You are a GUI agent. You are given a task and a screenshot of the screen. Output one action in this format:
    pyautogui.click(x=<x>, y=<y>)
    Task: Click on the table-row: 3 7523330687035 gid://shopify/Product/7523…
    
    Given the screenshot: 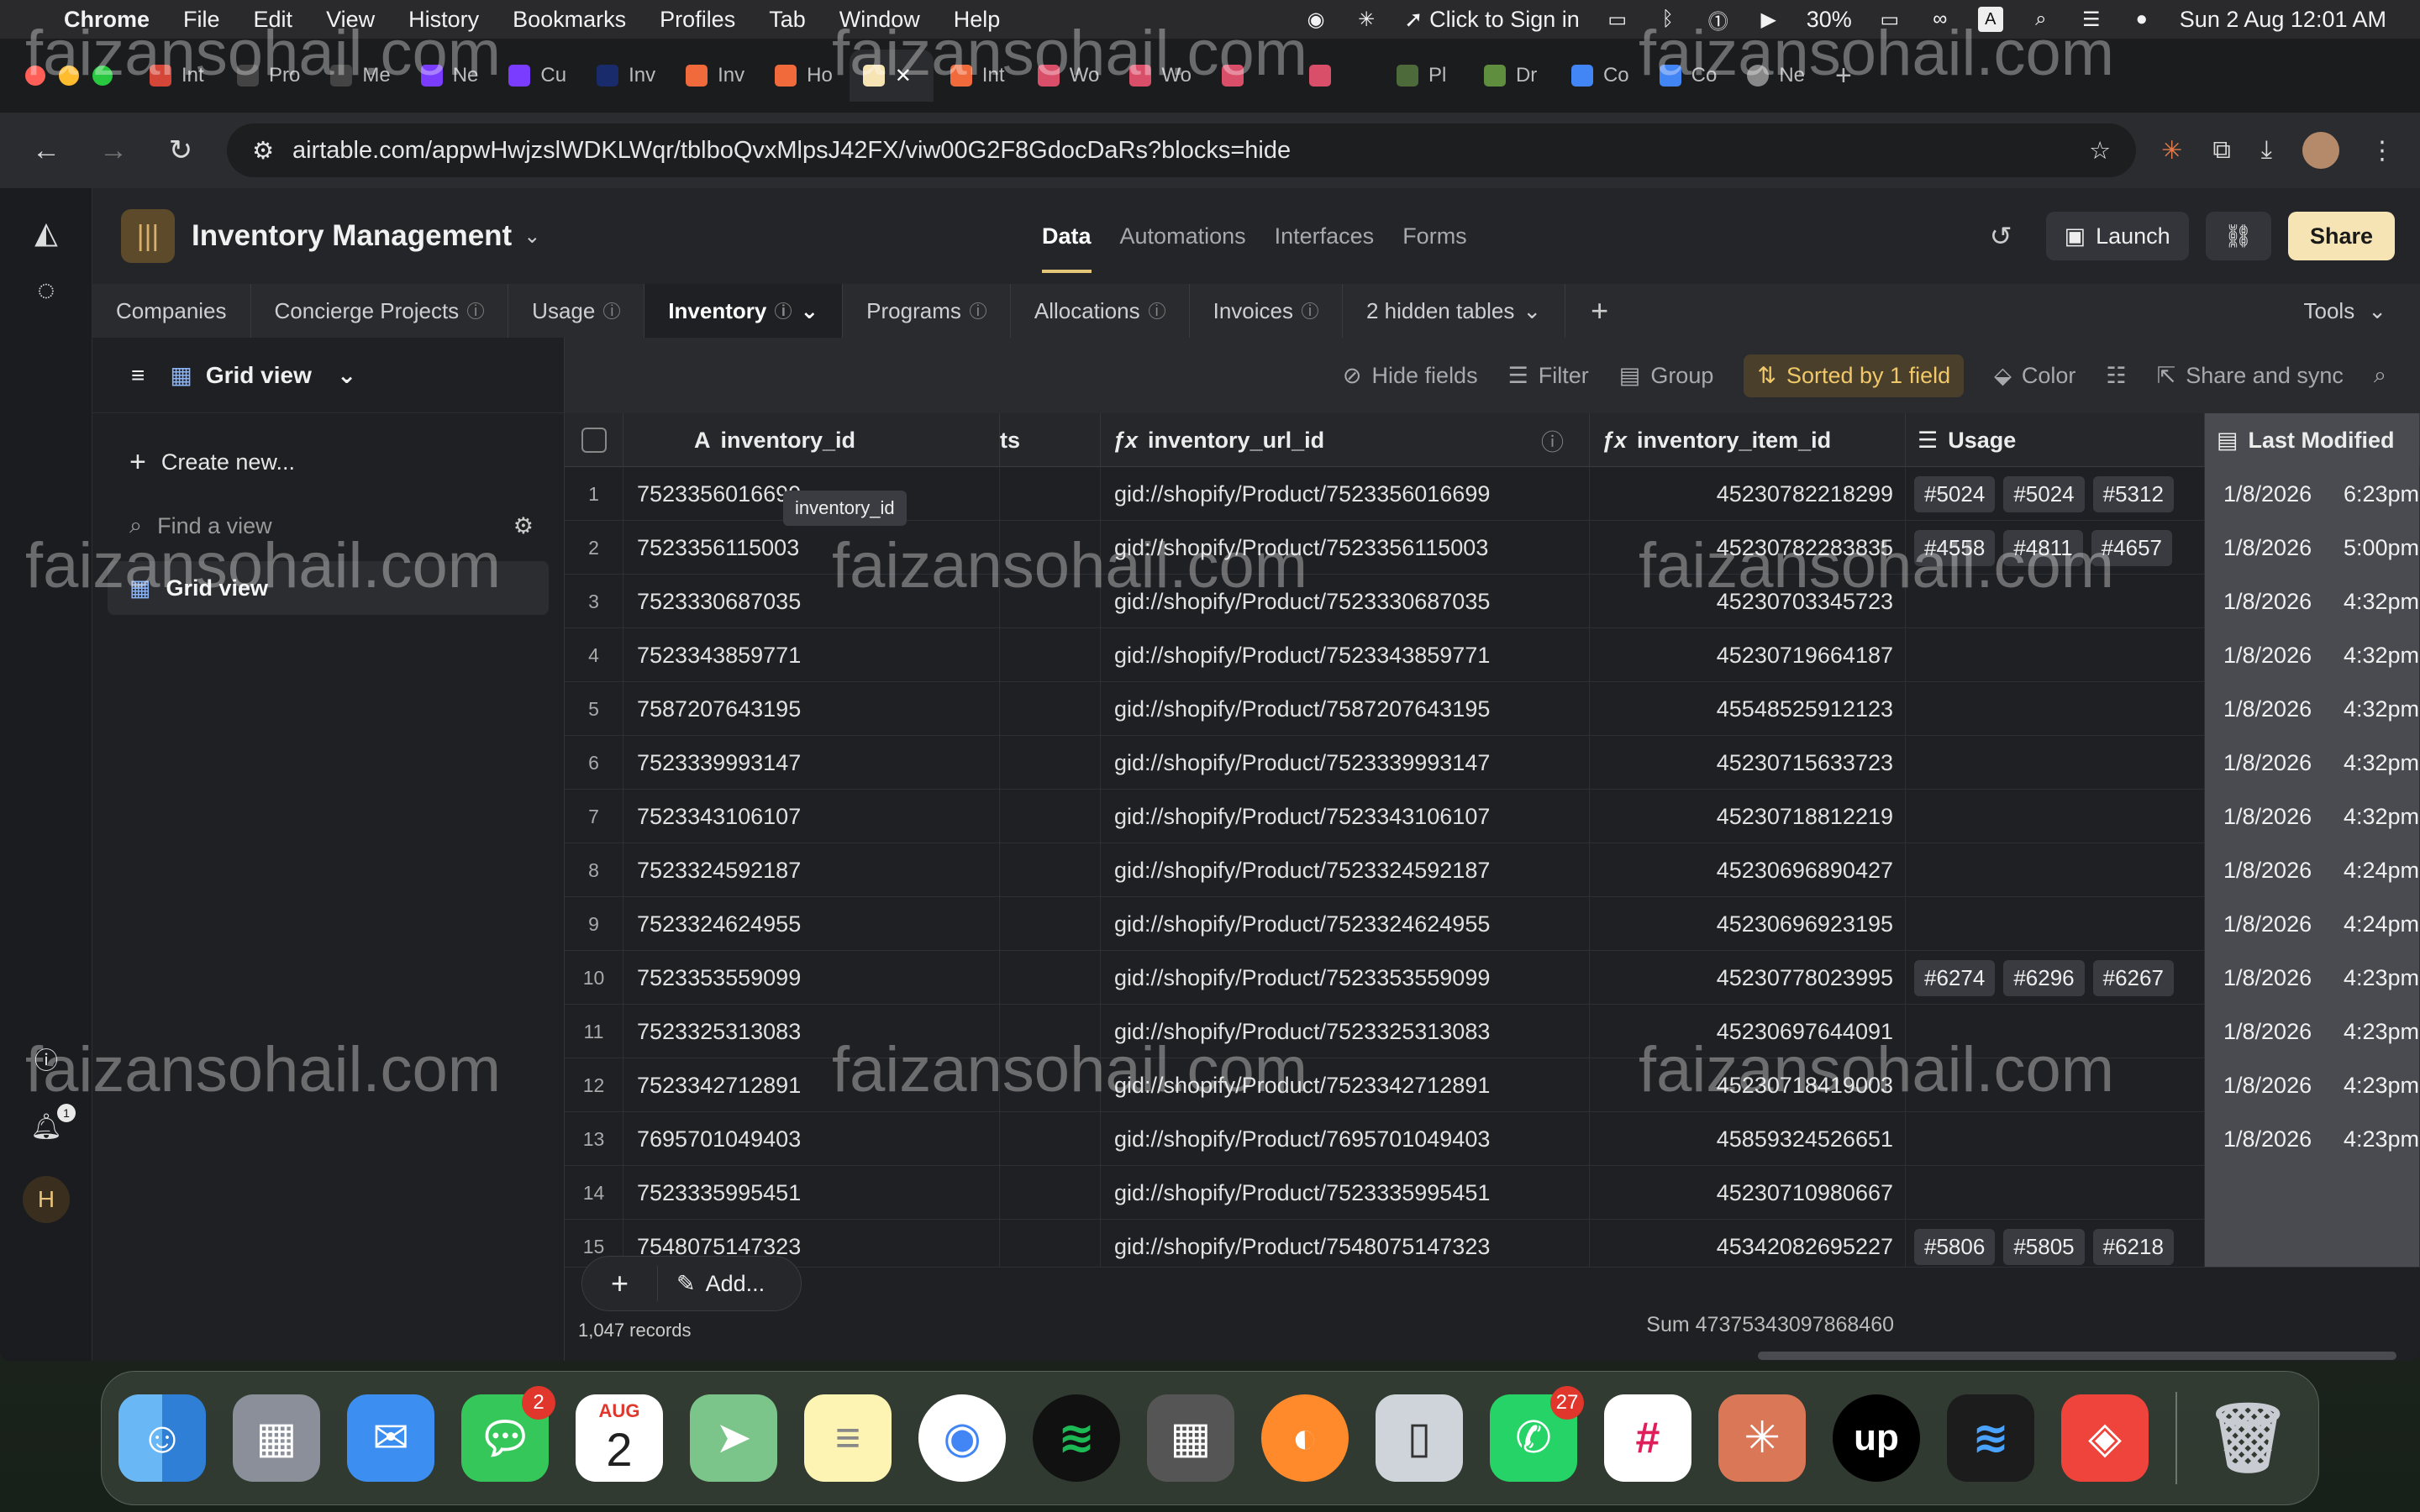 What is the action you would take?
    pyautogui.click(x=1493, y=601)
    